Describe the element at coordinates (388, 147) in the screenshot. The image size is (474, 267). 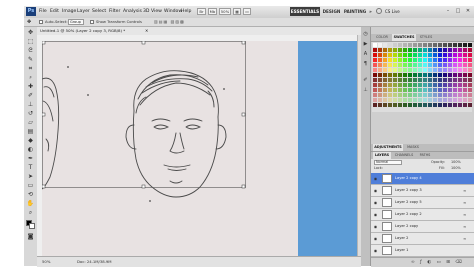
I see `tab-adjustments: ADJUSTMENTS` at that location.